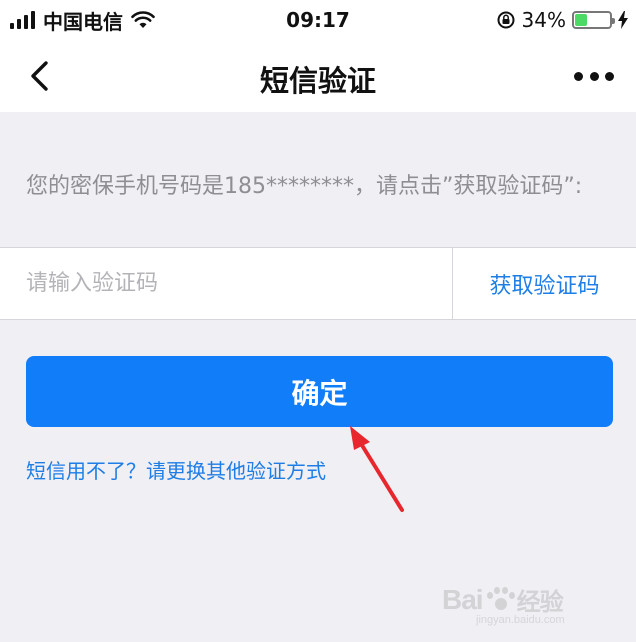 The height and width of the screenshot is (642, 636). I want to click on status-right: 34%, so click(562, 20).